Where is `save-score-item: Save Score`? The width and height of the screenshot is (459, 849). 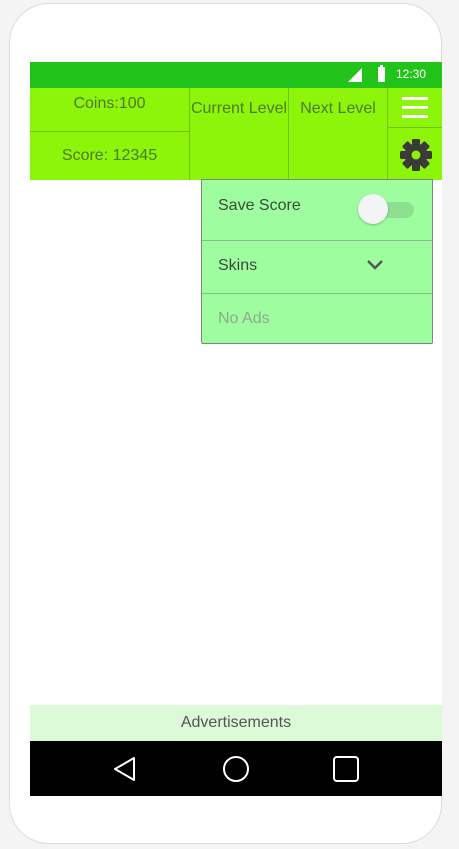 save-score-item: Save Score is located at coordinates (317, 210).